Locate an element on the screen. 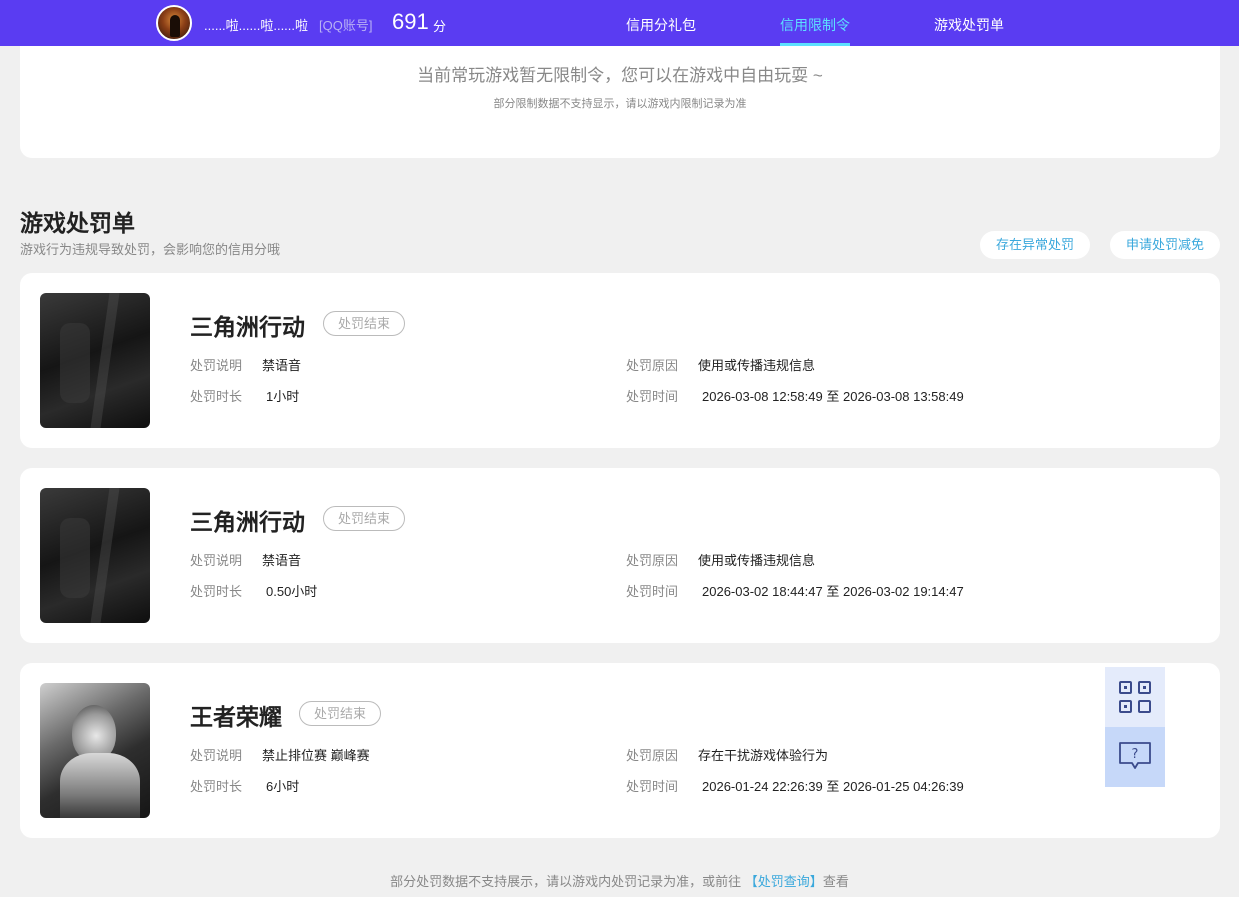 The height and width of the screenshot is (897, 1239). help-chat-button: ? is located at coordinates (1135, 757).